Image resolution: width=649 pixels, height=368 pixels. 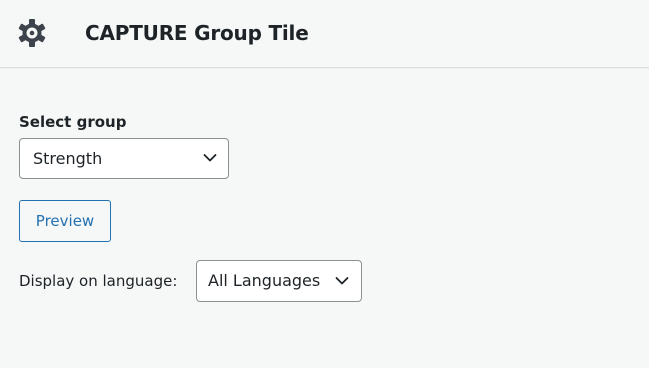 I want to click on preview-button: Preview, so click(x=65, y=221).